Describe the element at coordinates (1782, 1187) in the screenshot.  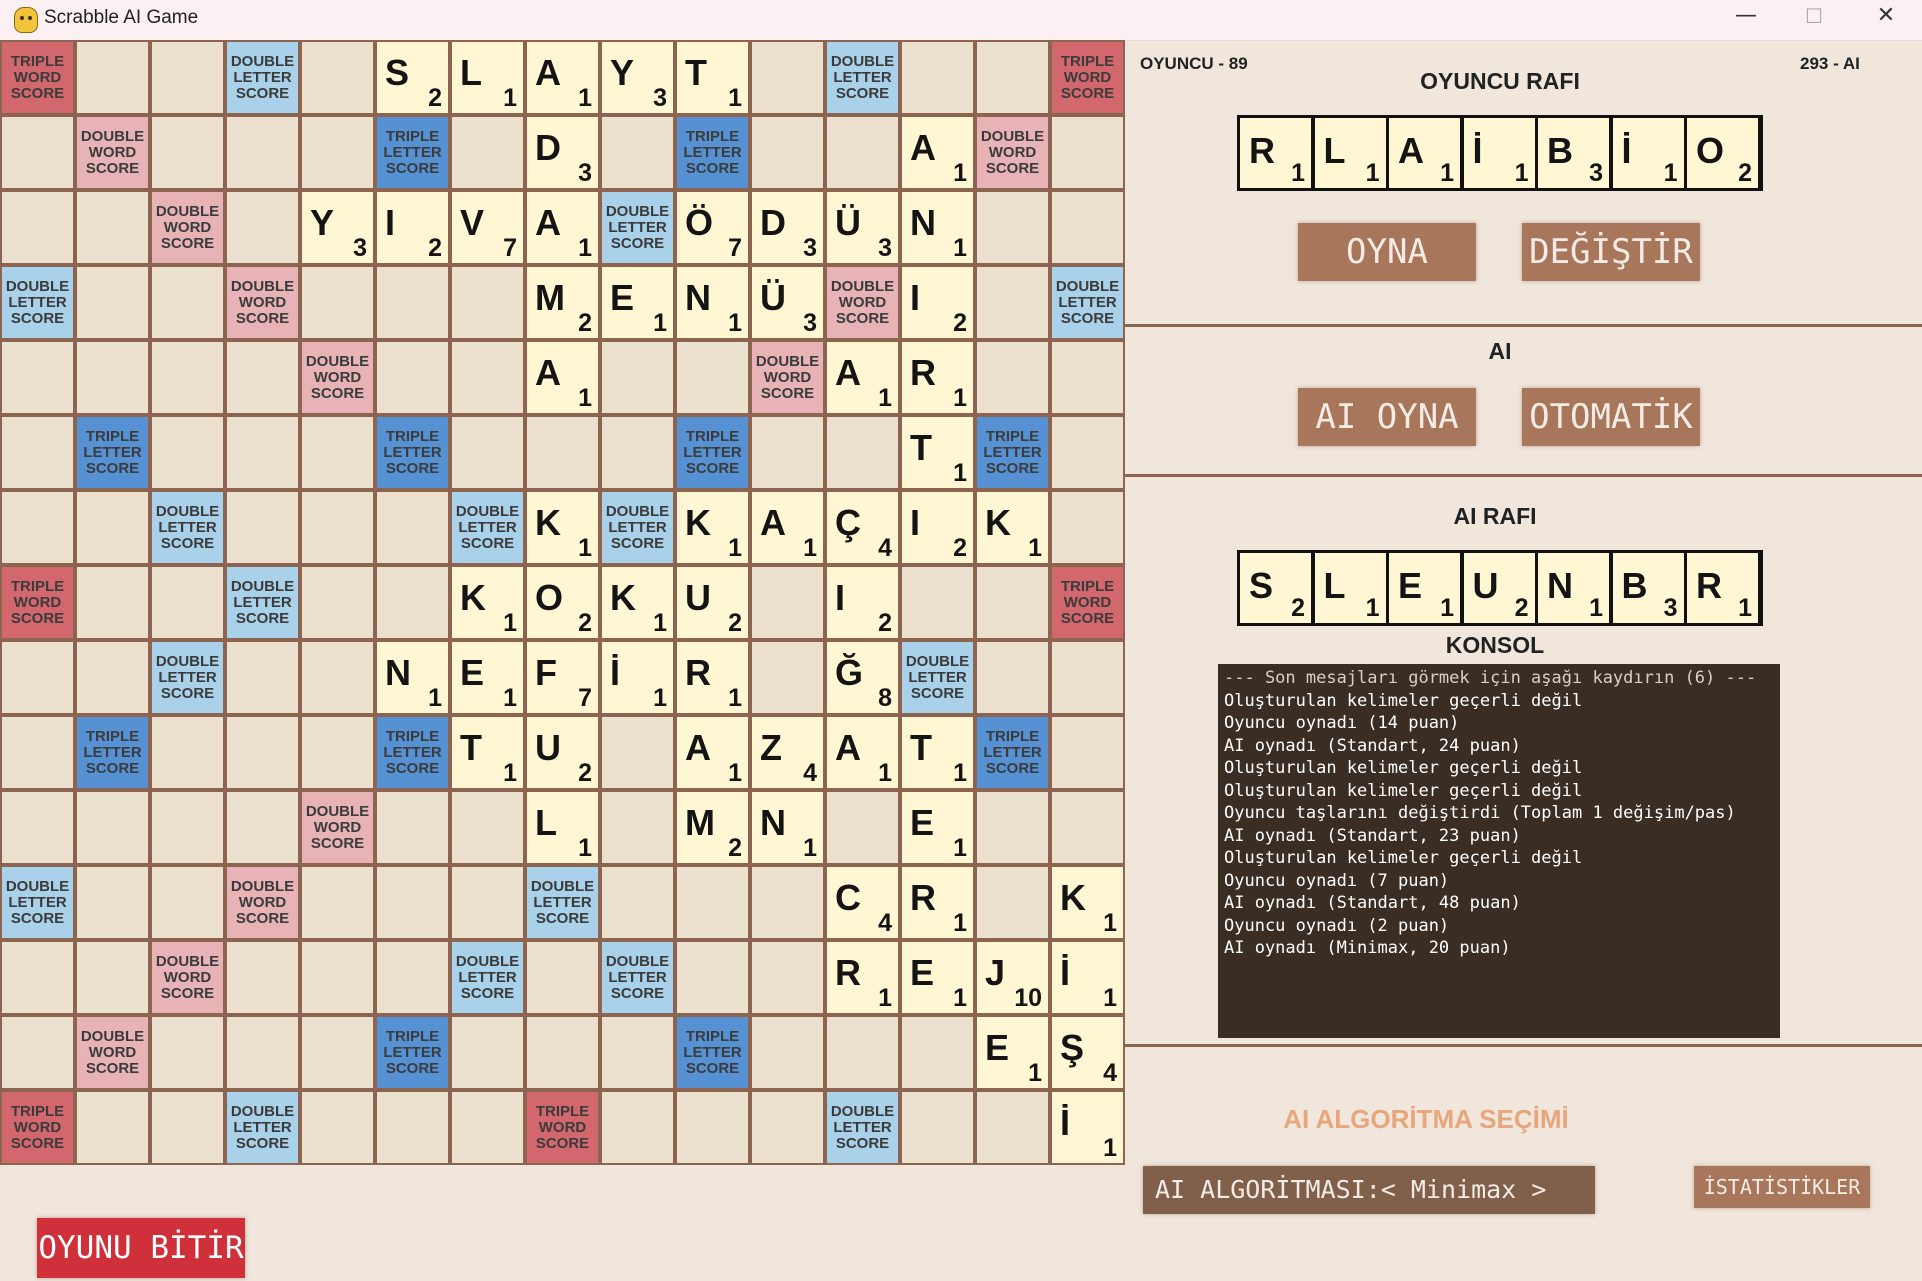
I see `statistics-button: İSTATİSTİKLER` at that location.